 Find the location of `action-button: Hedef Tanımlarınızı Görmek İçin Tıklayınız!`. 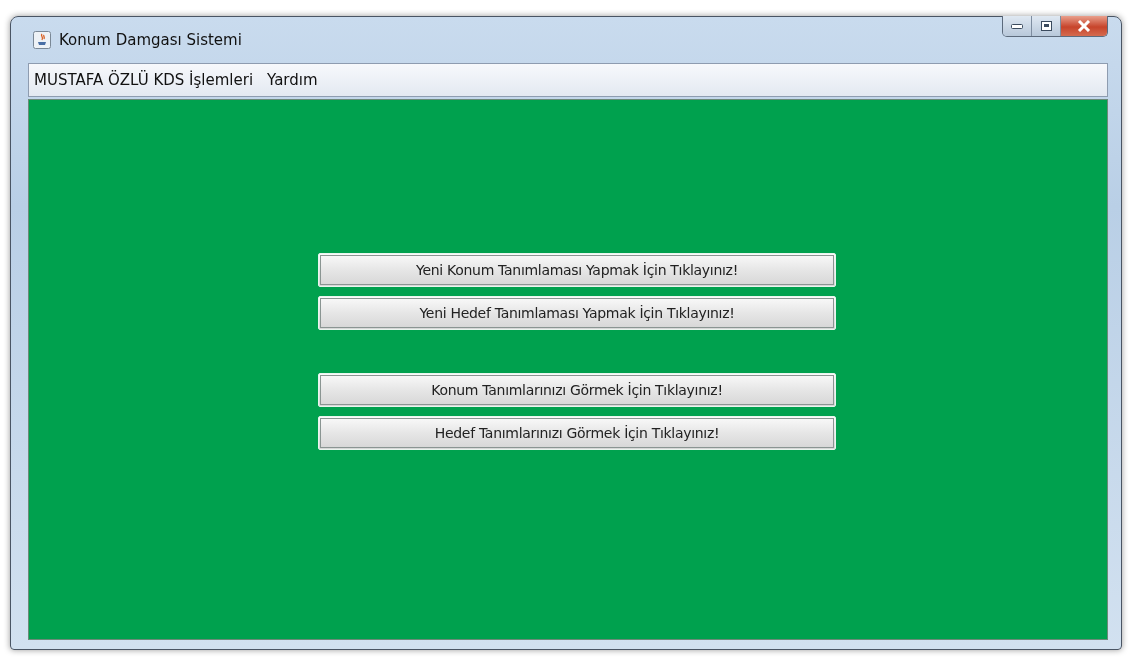

action-button: Hedef Tanımlarınızı Görmek İçin Tıklayınız! is located at coordinates (577, 433).